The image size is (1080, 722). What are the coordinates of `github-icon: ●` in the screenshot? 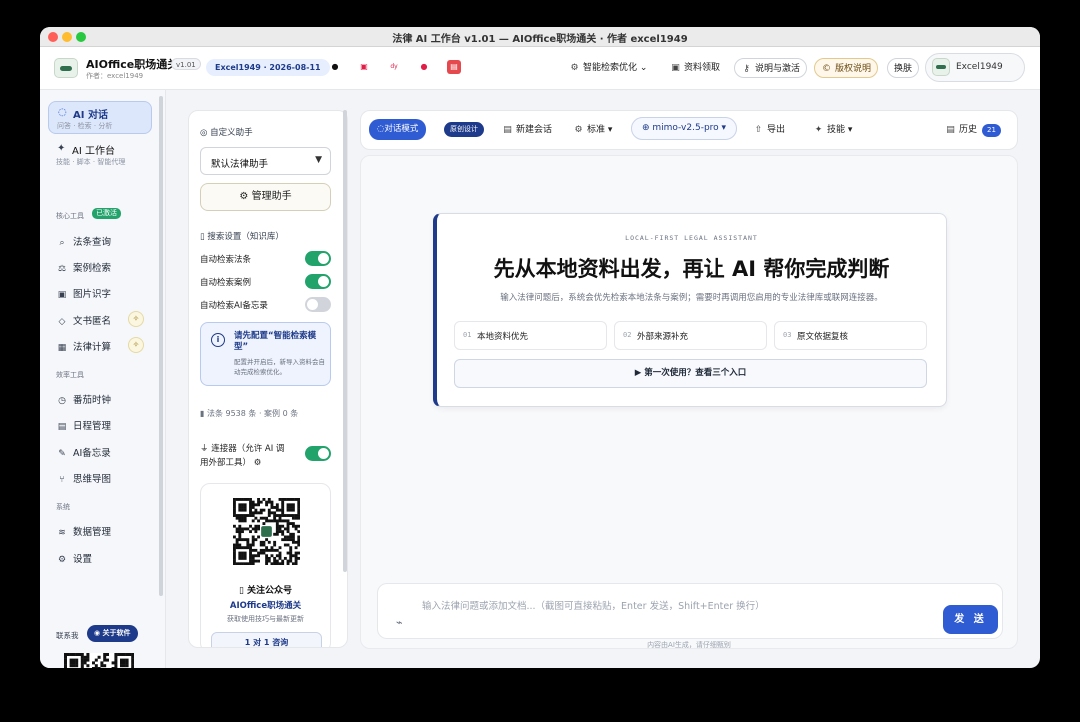 It's located at (335, 67).